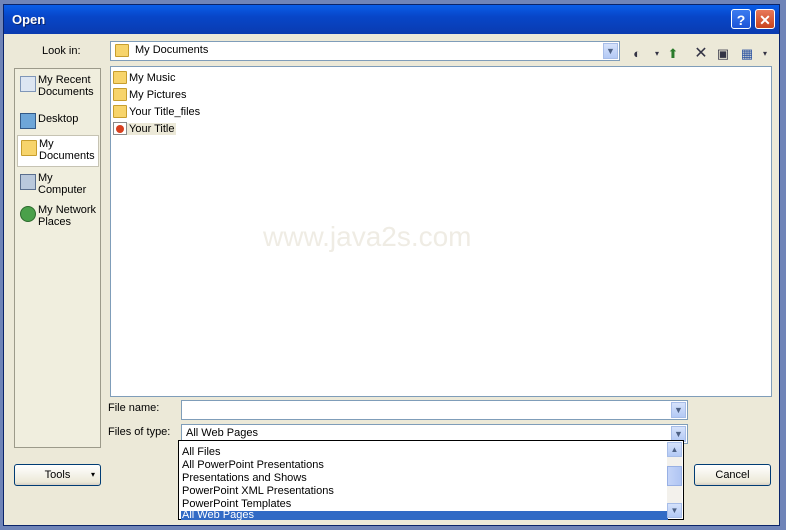 This screenshot has width=786, height=530. I want to click on file-name-text: My Pictures, so click(158, 95).